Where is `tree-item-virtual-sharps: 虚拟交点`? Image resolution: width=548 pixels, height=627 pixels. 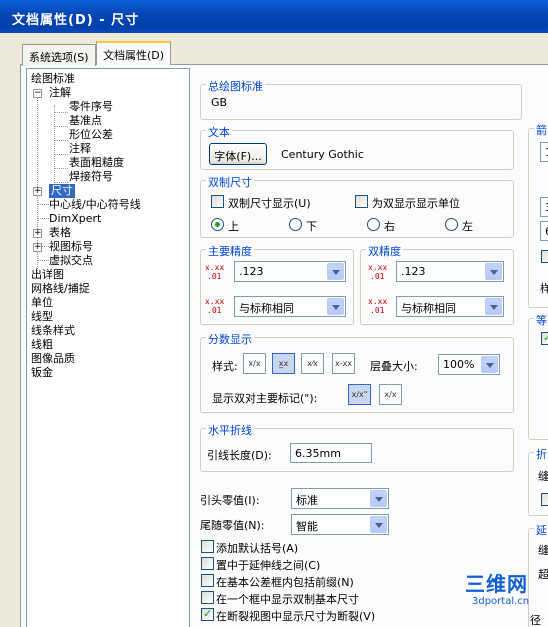 tree-item-virtual-sharps: 虚拟交点 is located at coordinates (71, 261).